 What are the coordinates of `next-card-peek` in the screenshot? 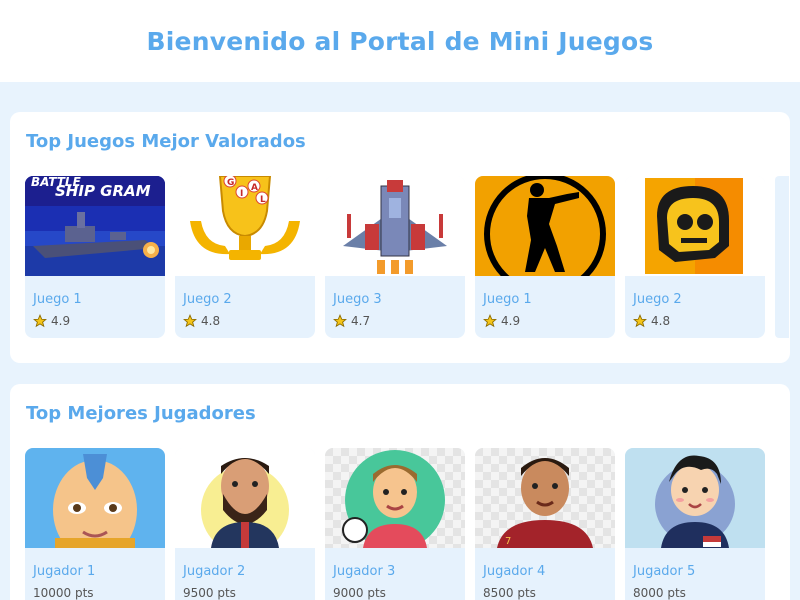 It's located at (782, 257).